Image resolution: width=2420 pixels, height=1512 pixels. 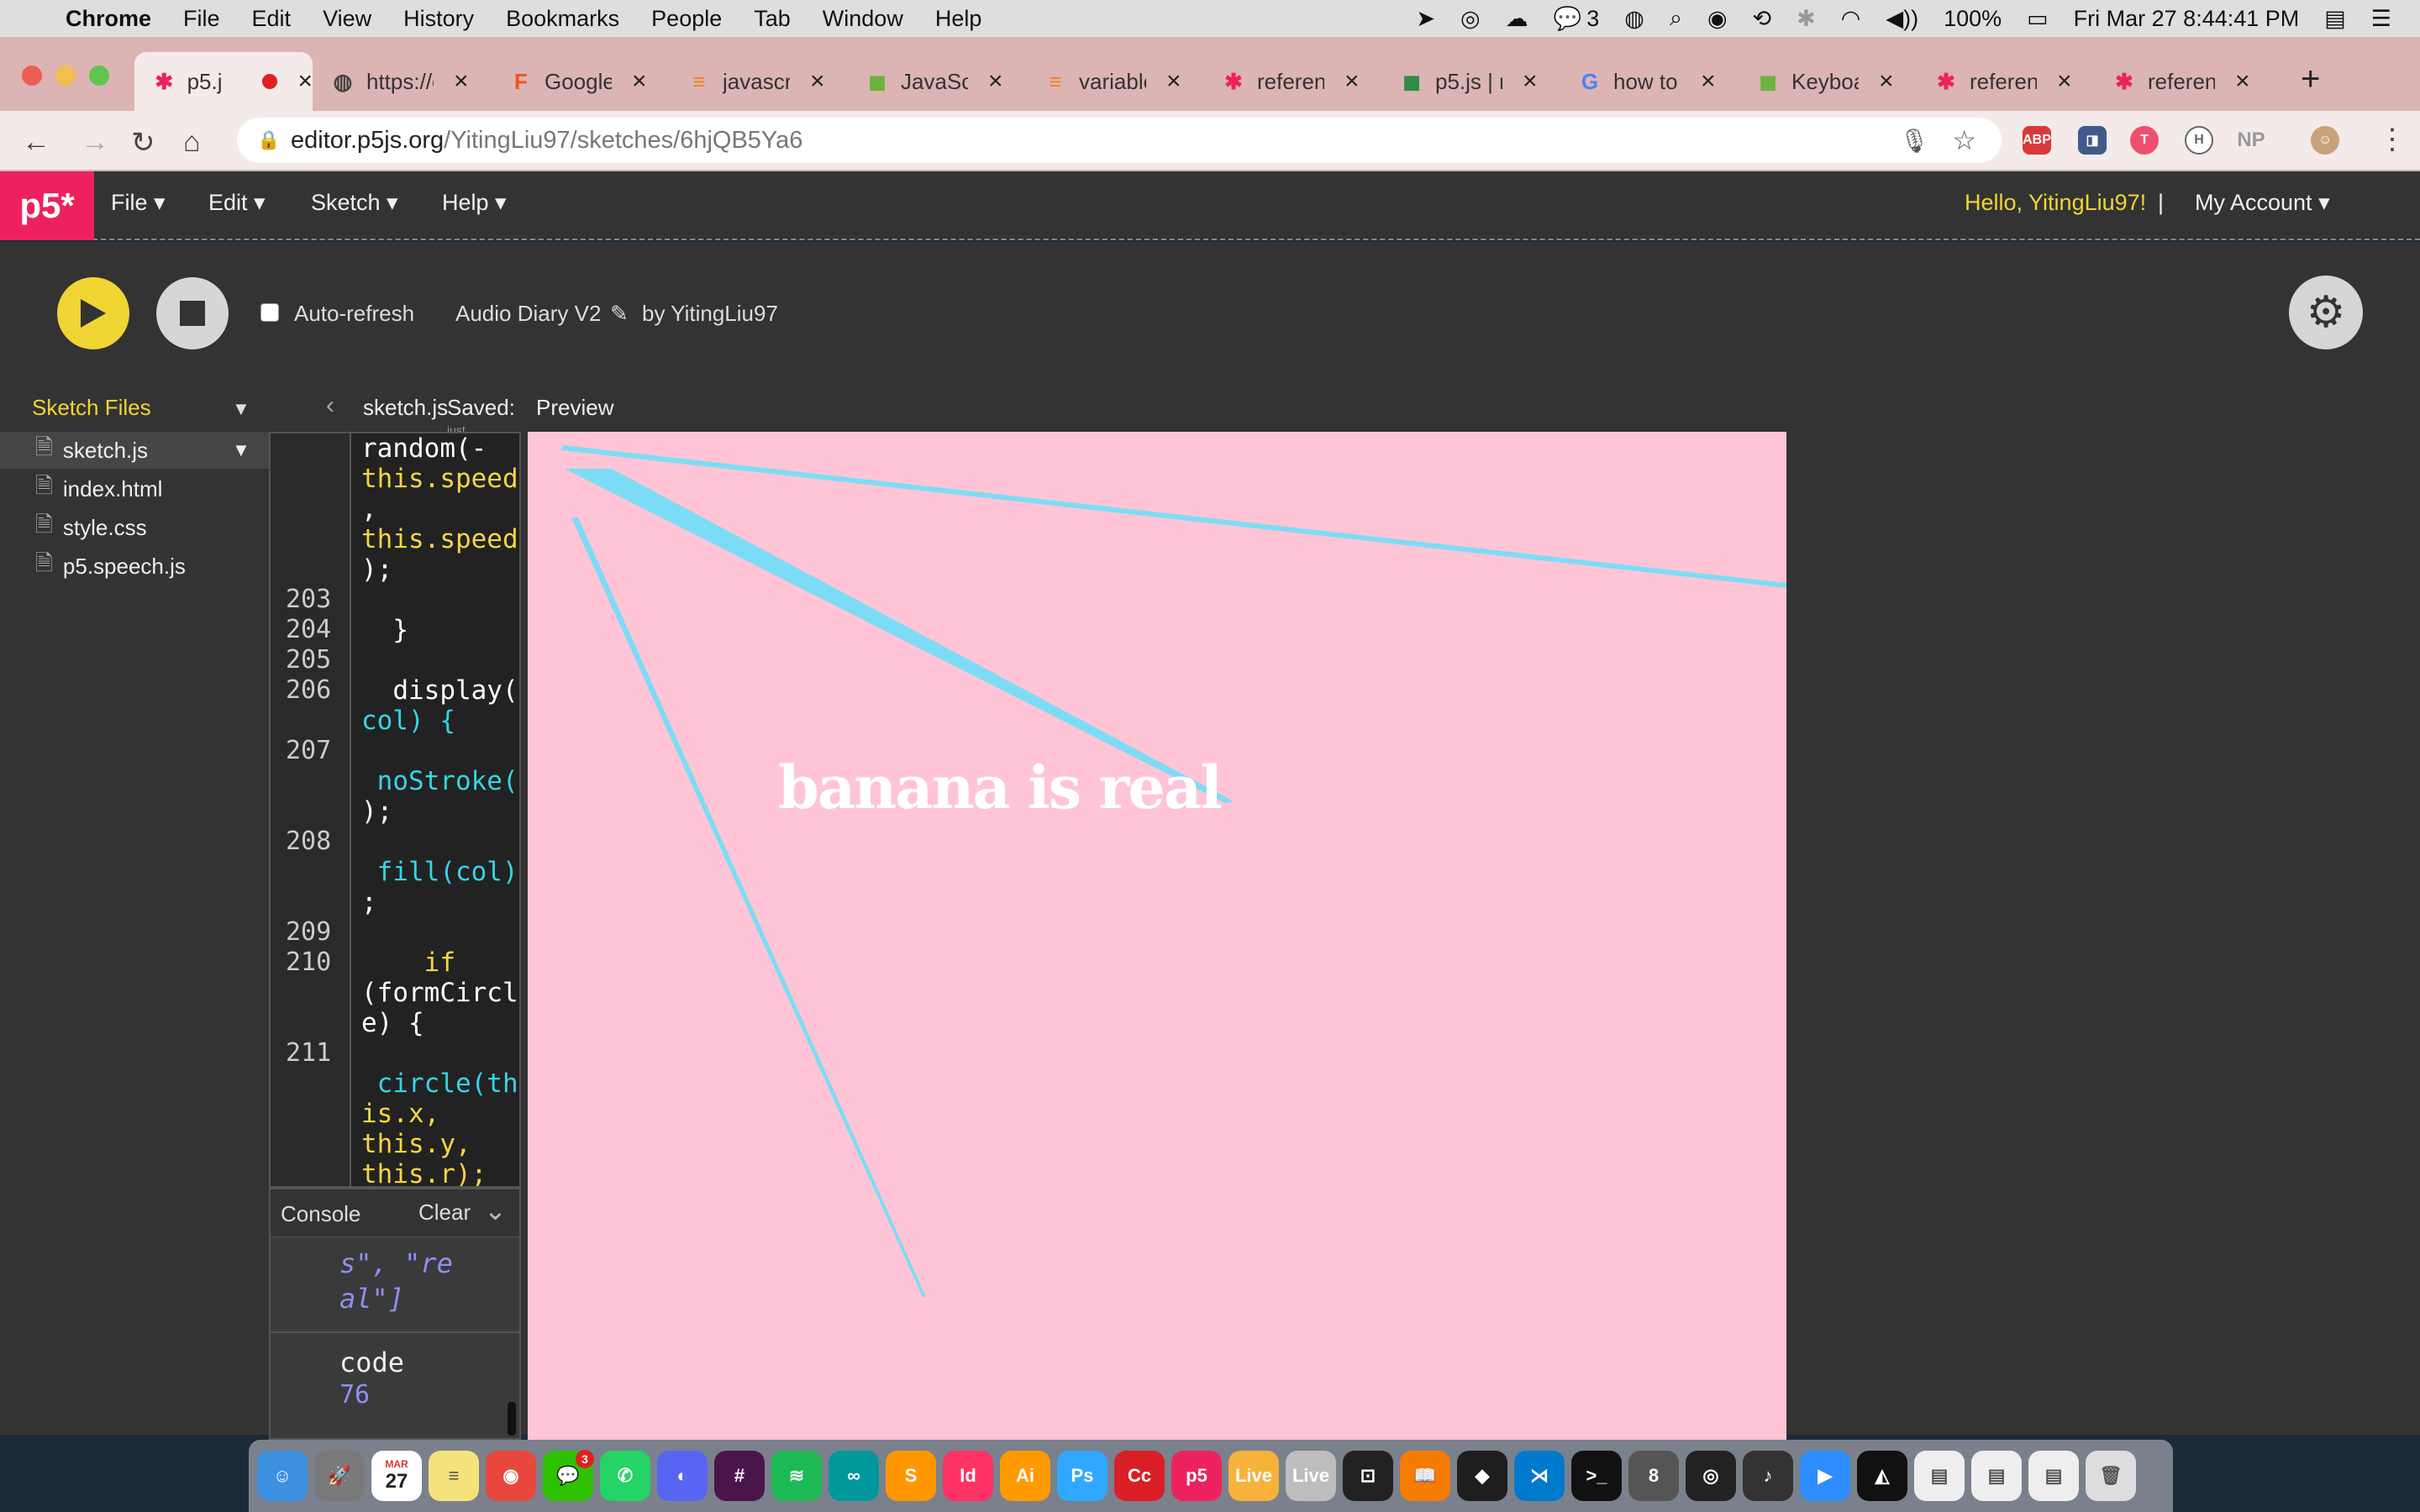 I want to click on dock-slack-icon: #, so click(x=739, y=1476).